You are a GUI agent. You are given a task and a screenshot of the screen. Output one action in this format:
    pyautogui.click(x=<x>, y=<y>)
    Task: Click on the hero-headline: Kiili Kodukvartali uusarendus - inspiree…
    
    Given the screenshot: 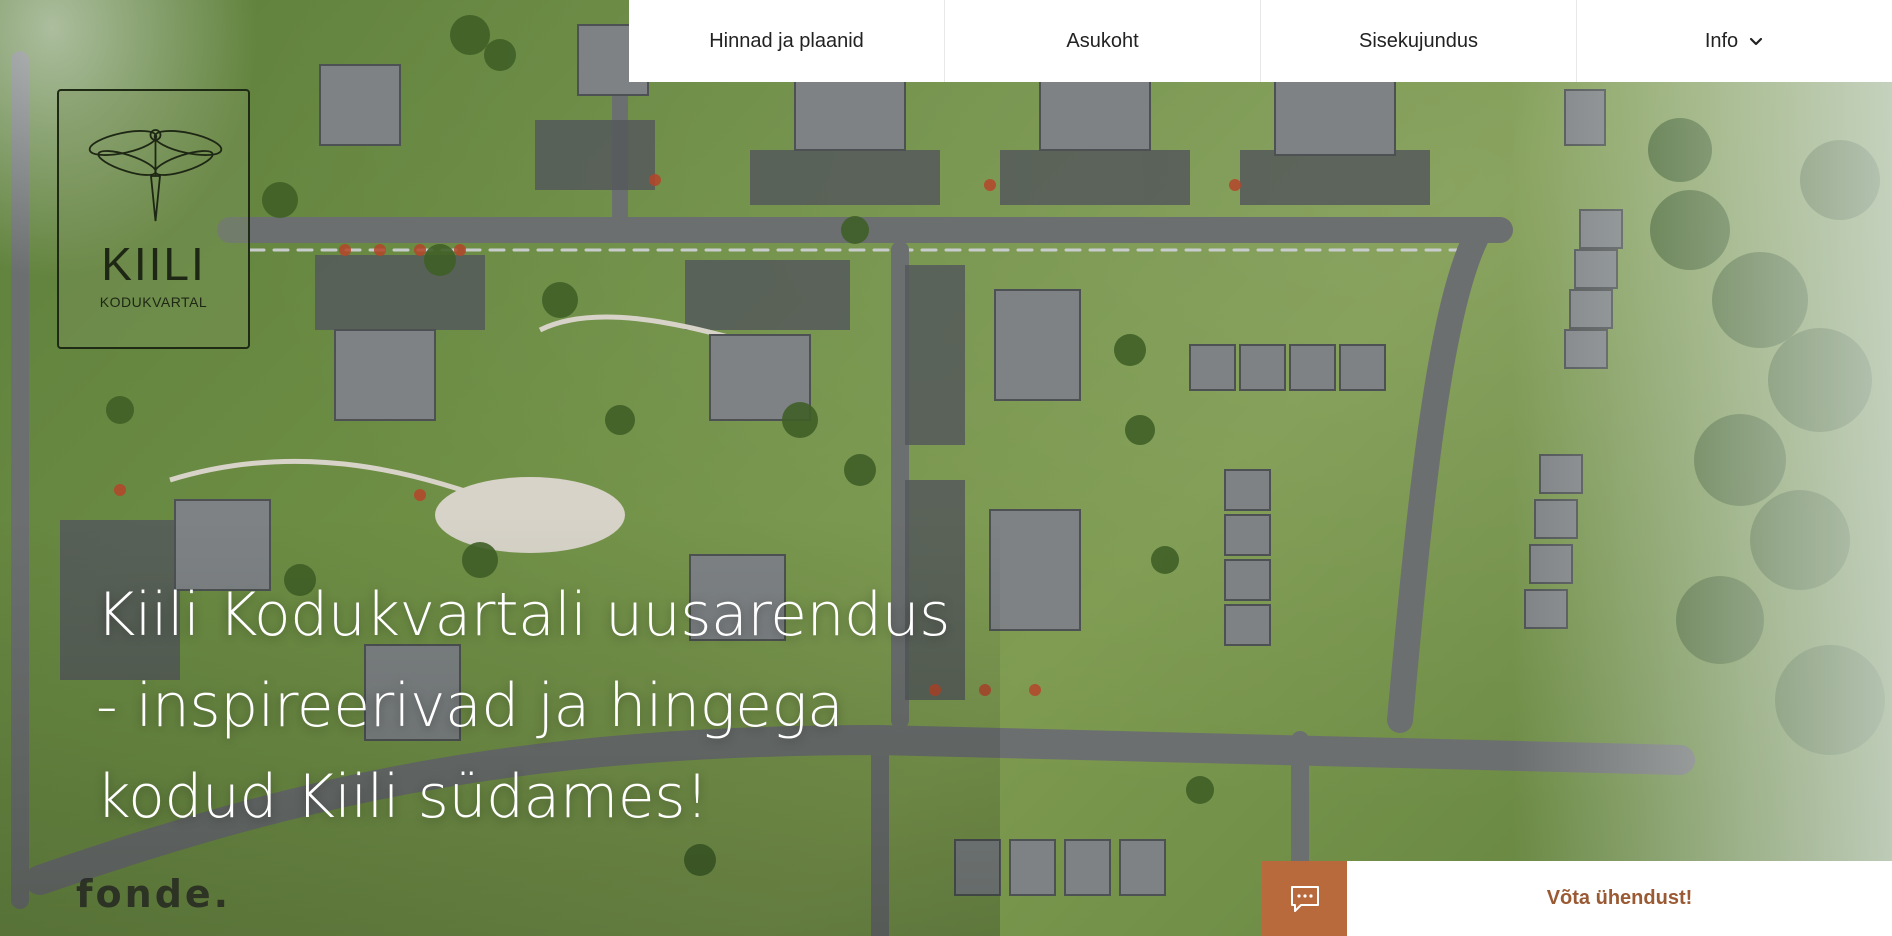 What is the action you would take?
    pyautogui.click(x=523, y=706)
    